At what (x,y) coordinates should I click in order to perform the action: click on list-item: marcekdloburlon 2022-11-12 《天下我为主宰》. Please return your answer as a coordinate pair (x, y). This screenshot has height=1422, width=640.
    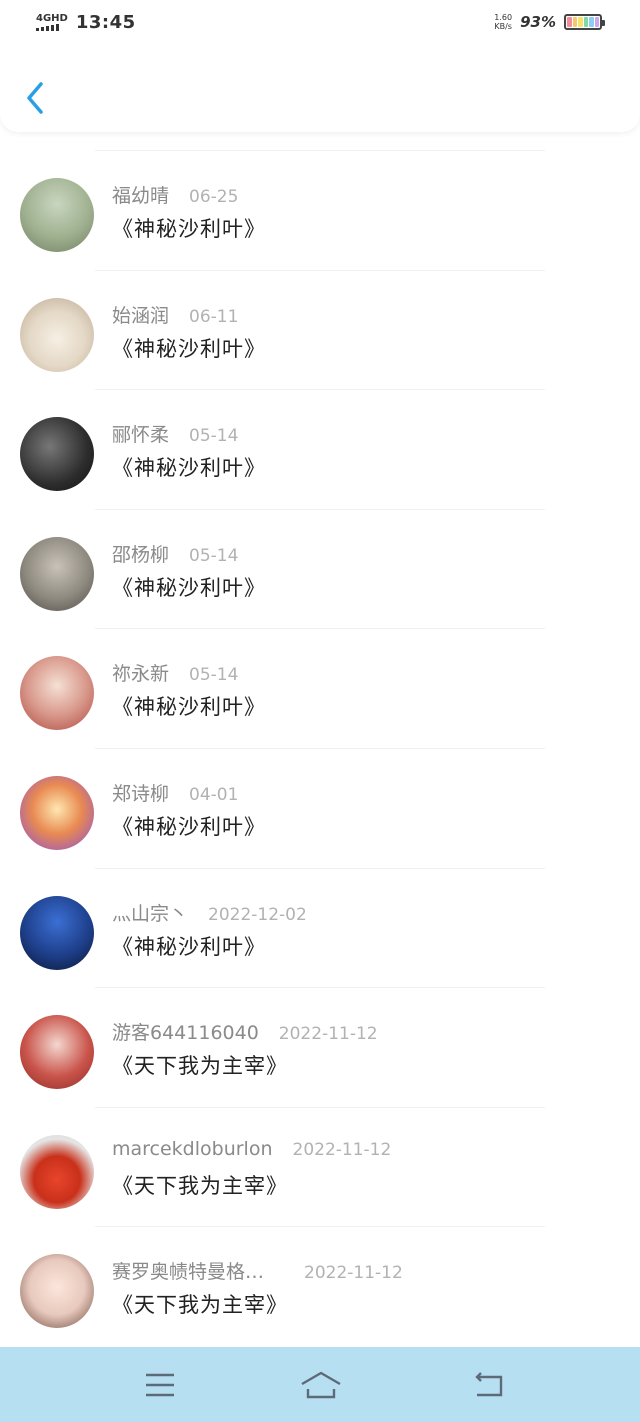
    Looking at the image, I should click on (320, 1168).